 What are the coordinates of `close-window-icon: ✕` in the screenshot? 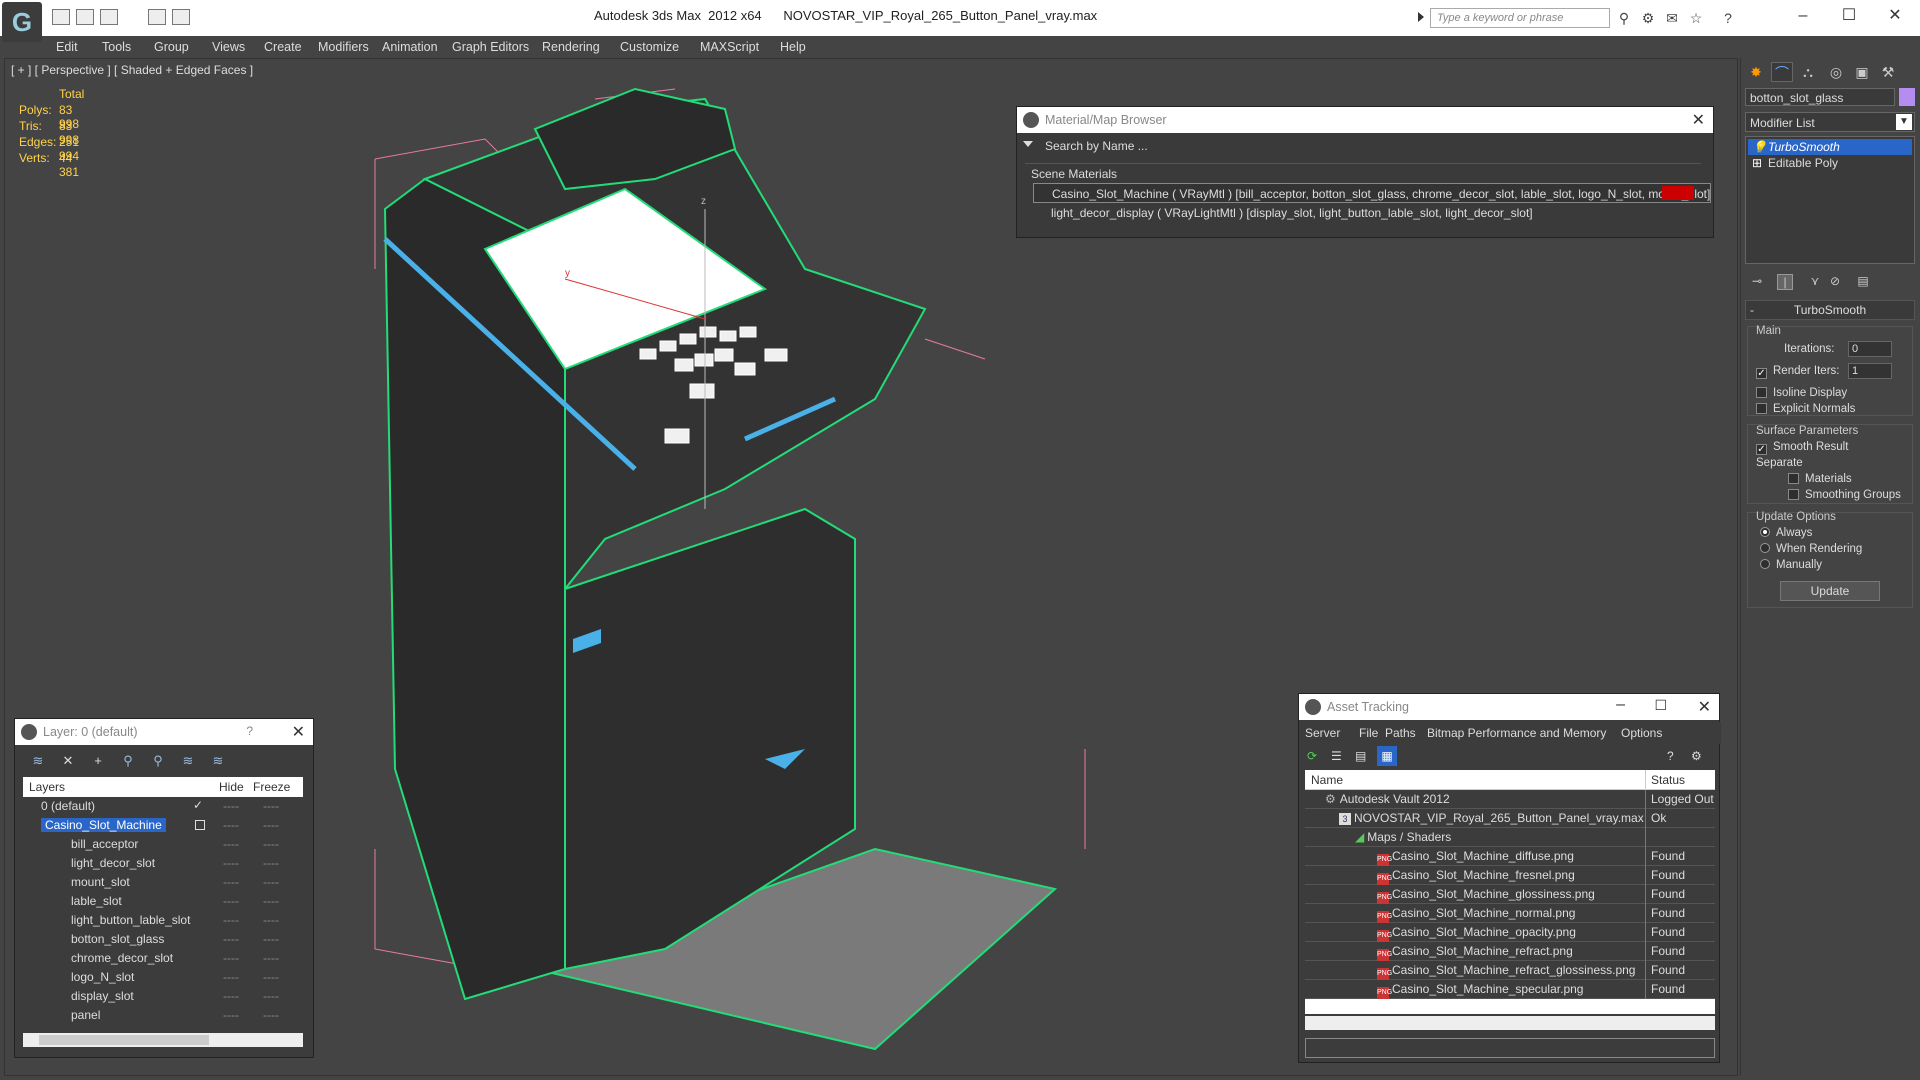 It's located at (1895, 16).